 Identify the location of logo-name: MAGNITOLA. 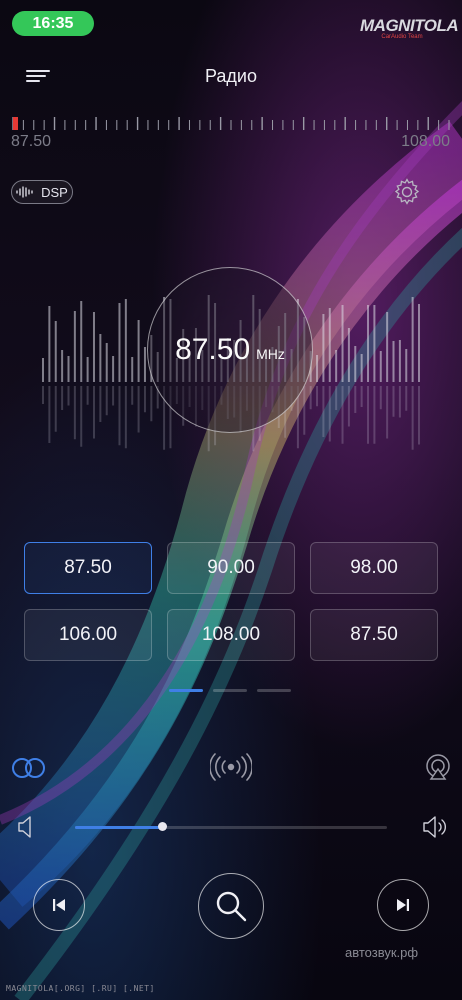
(409, 25).